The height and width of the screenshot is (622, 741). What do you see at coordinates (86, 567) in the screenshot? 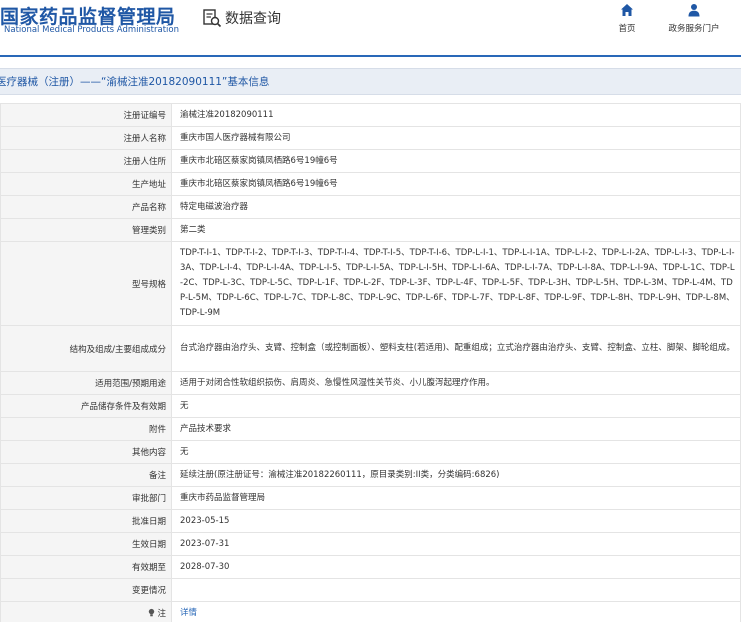
I see `row-label: 有效期至` at bounding box center [86, 567].